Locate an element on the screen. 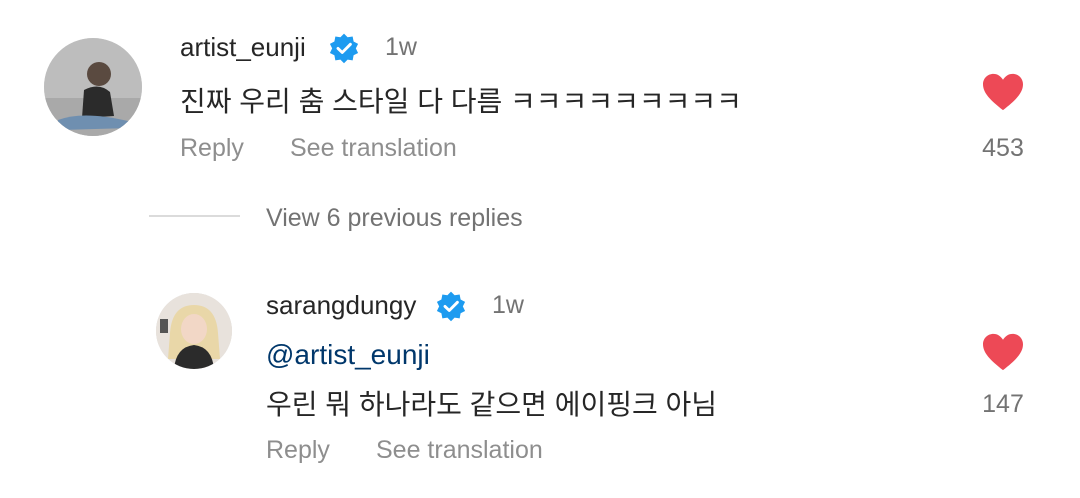 This screenshot has height=498, width=1080. comment-text: 진짜 우리 춤 스타일 다 다름 ㅋㅋㅋㅋㅋㅋㅋㅋㅋ is located at coordinates (461, 101).